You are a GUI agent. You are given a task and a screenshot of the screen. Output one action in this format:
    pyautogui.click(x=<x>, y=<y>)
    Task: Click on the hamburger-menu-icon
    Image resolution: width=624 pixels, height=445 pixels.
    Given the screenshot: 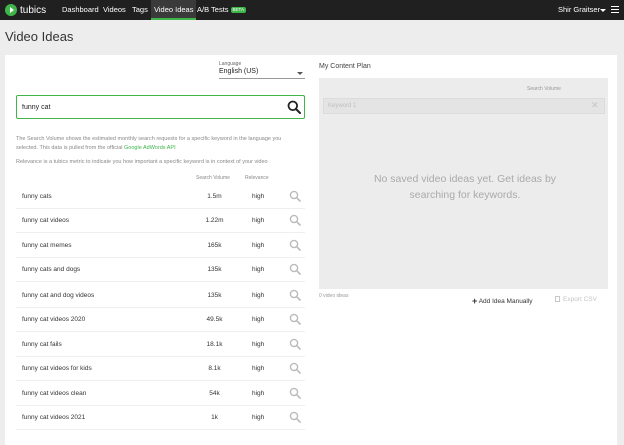 What is the action you would take?
    pyautogui.click(x=615, y=10)
    